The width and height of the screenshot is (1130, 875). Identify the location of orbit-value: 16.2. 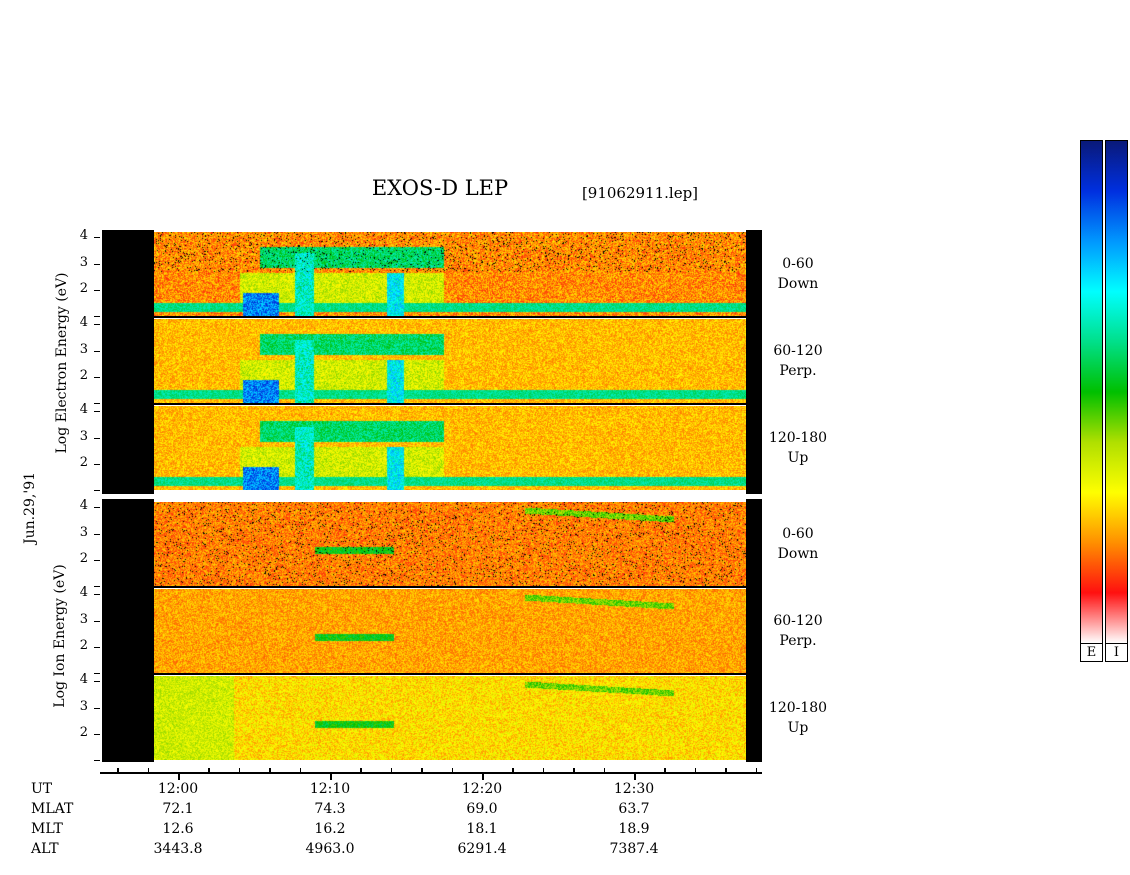
(330, 829).